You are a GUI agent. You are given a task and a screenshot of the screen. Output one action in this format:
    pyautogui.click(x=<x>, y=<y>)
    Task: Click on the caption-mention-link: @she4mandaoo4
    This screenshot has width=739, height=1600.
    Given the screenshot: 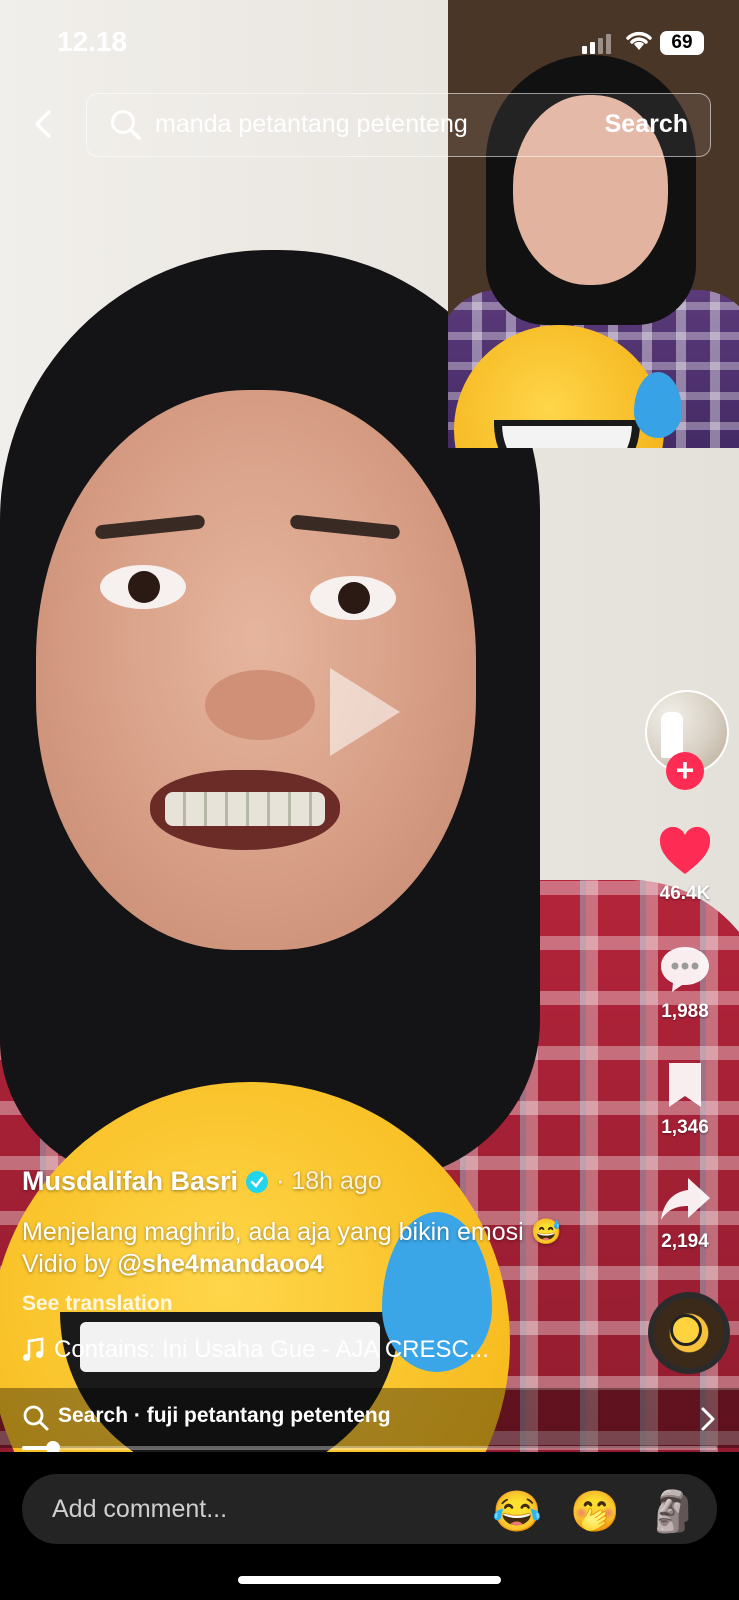 What is the action you would take?
    pyautogui.click(x=220, y=1264)
    